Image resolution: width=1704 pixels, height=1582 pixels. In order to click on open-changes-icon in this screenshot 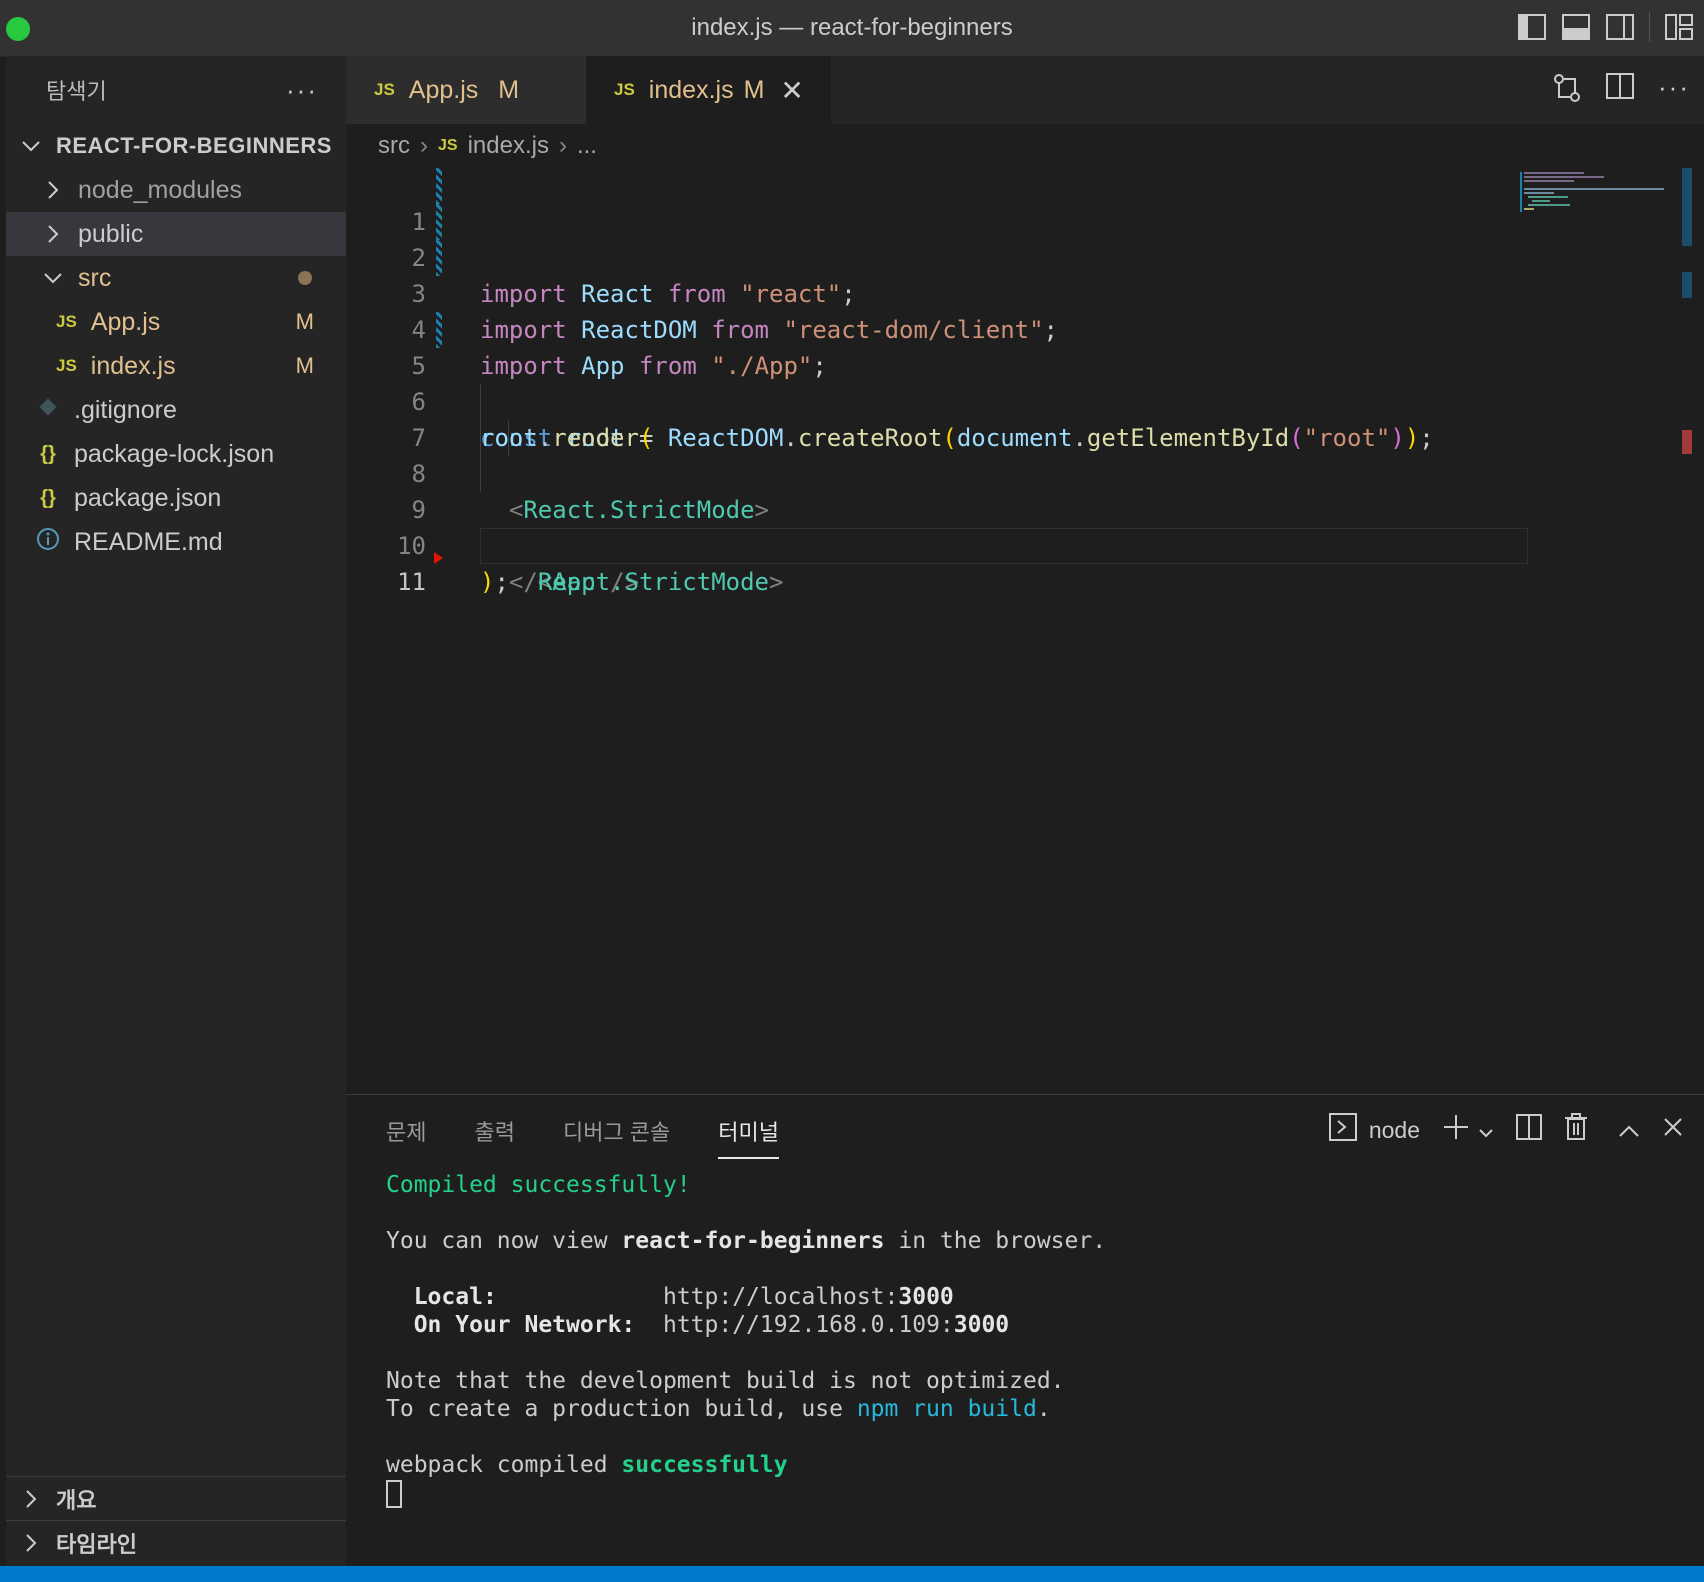, I will do `click(1567, 90)`.